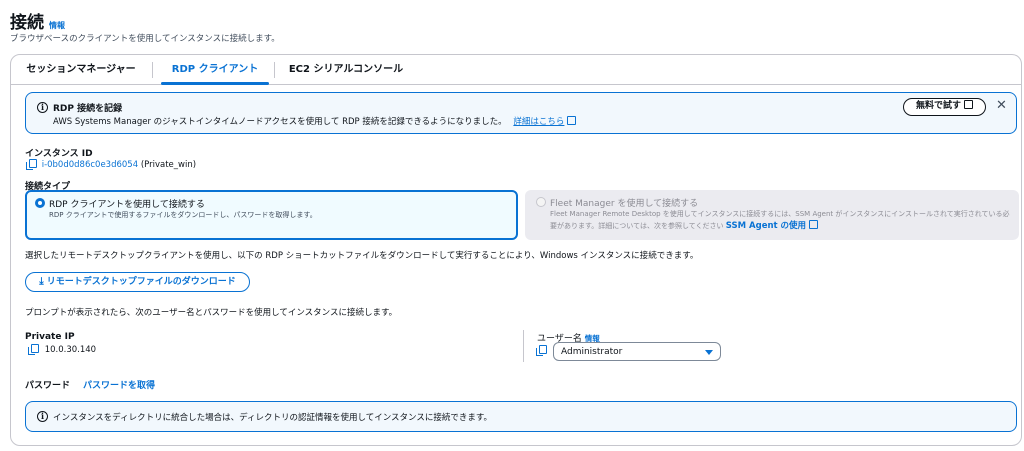 This screenshot has width=1024, height=451. Describe the element at coordinates (70, 350) in the screenshot. I see `private-ip-value: 10.0.30.140` at that location.